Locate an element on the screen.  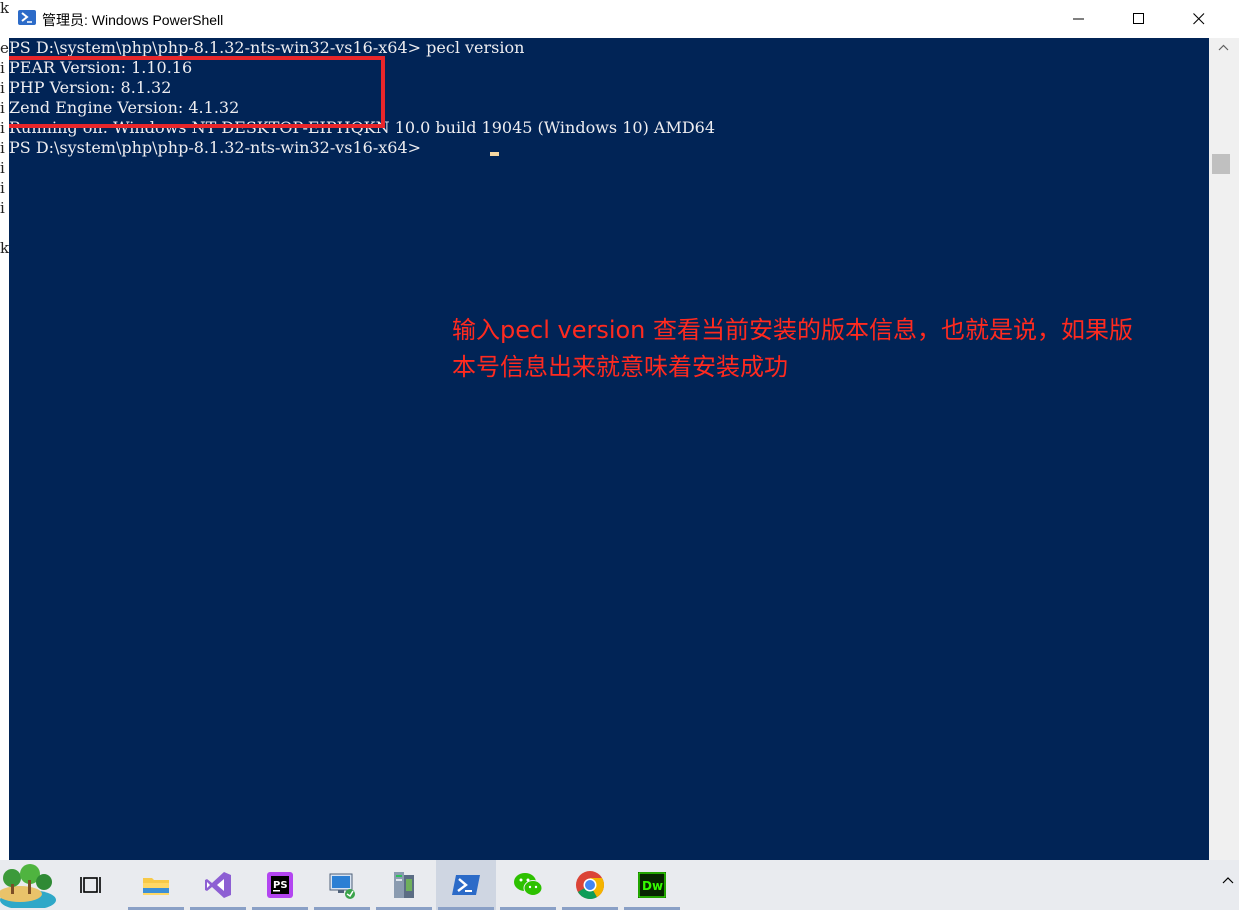
maximize-icon is located at coordinates (1138, 18).